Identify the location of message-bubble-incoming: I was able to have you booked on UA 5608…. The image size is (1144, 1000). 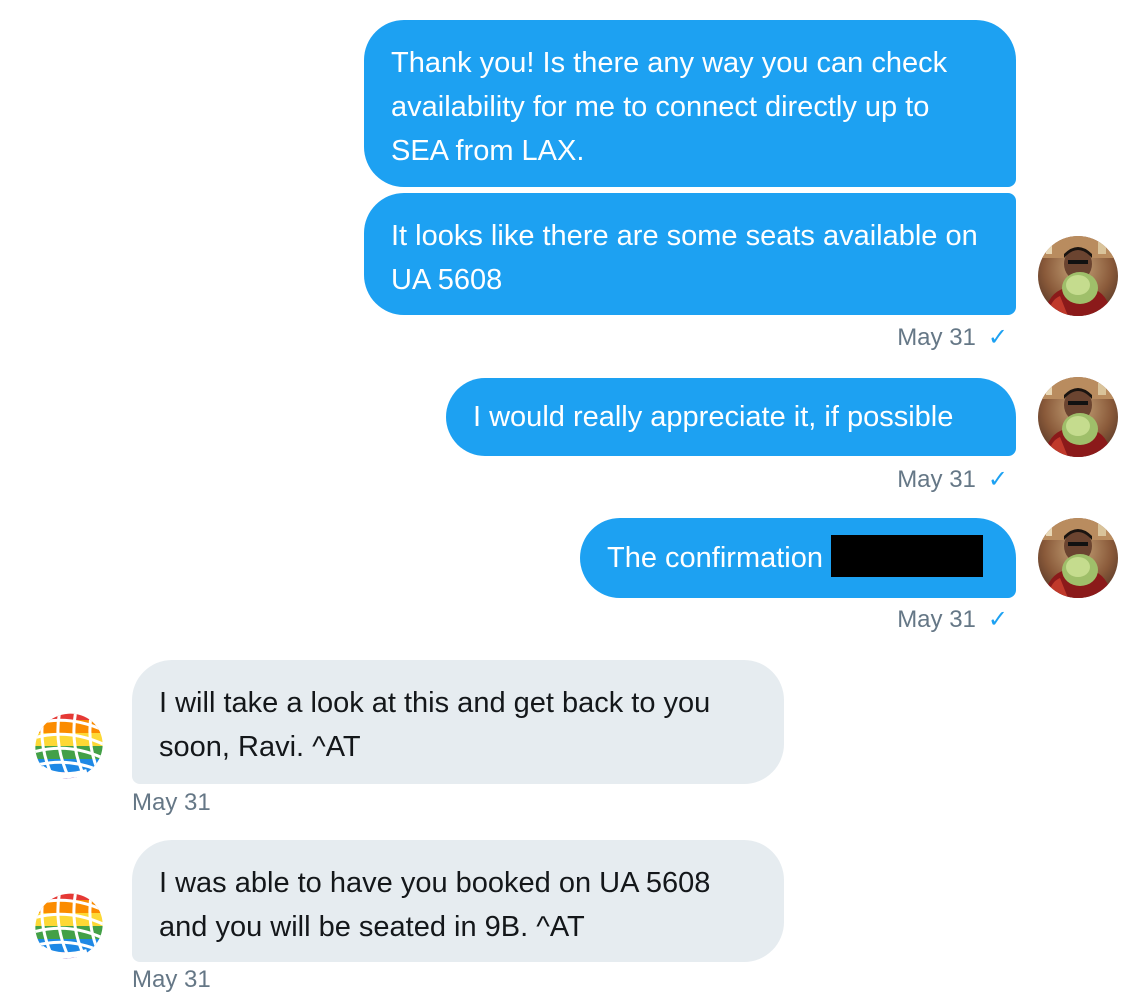
(458, 901).